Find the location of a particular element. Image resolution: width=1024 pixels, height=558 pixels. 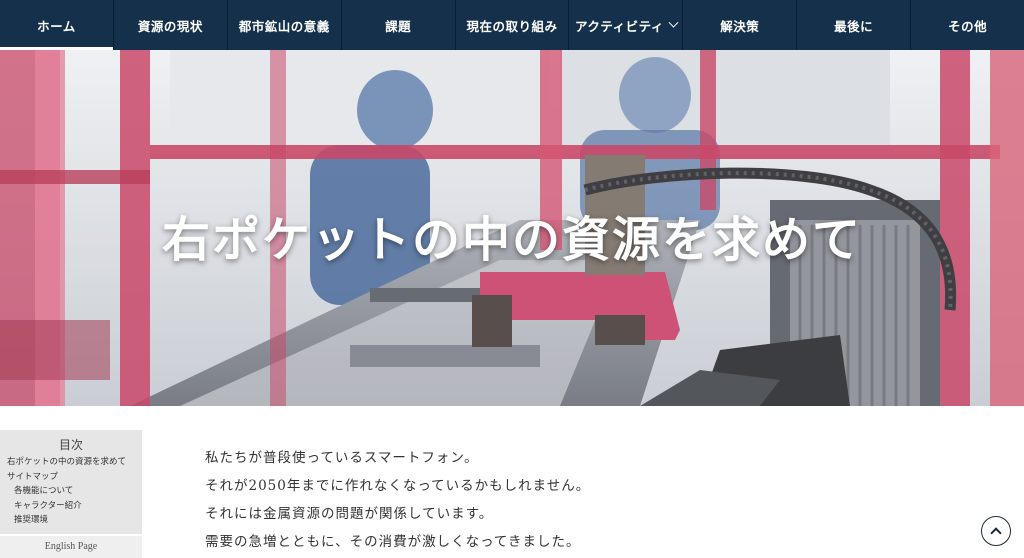

paragraph: それには金属資源の問題が関係しています。 is located at coordinates (349, 514).